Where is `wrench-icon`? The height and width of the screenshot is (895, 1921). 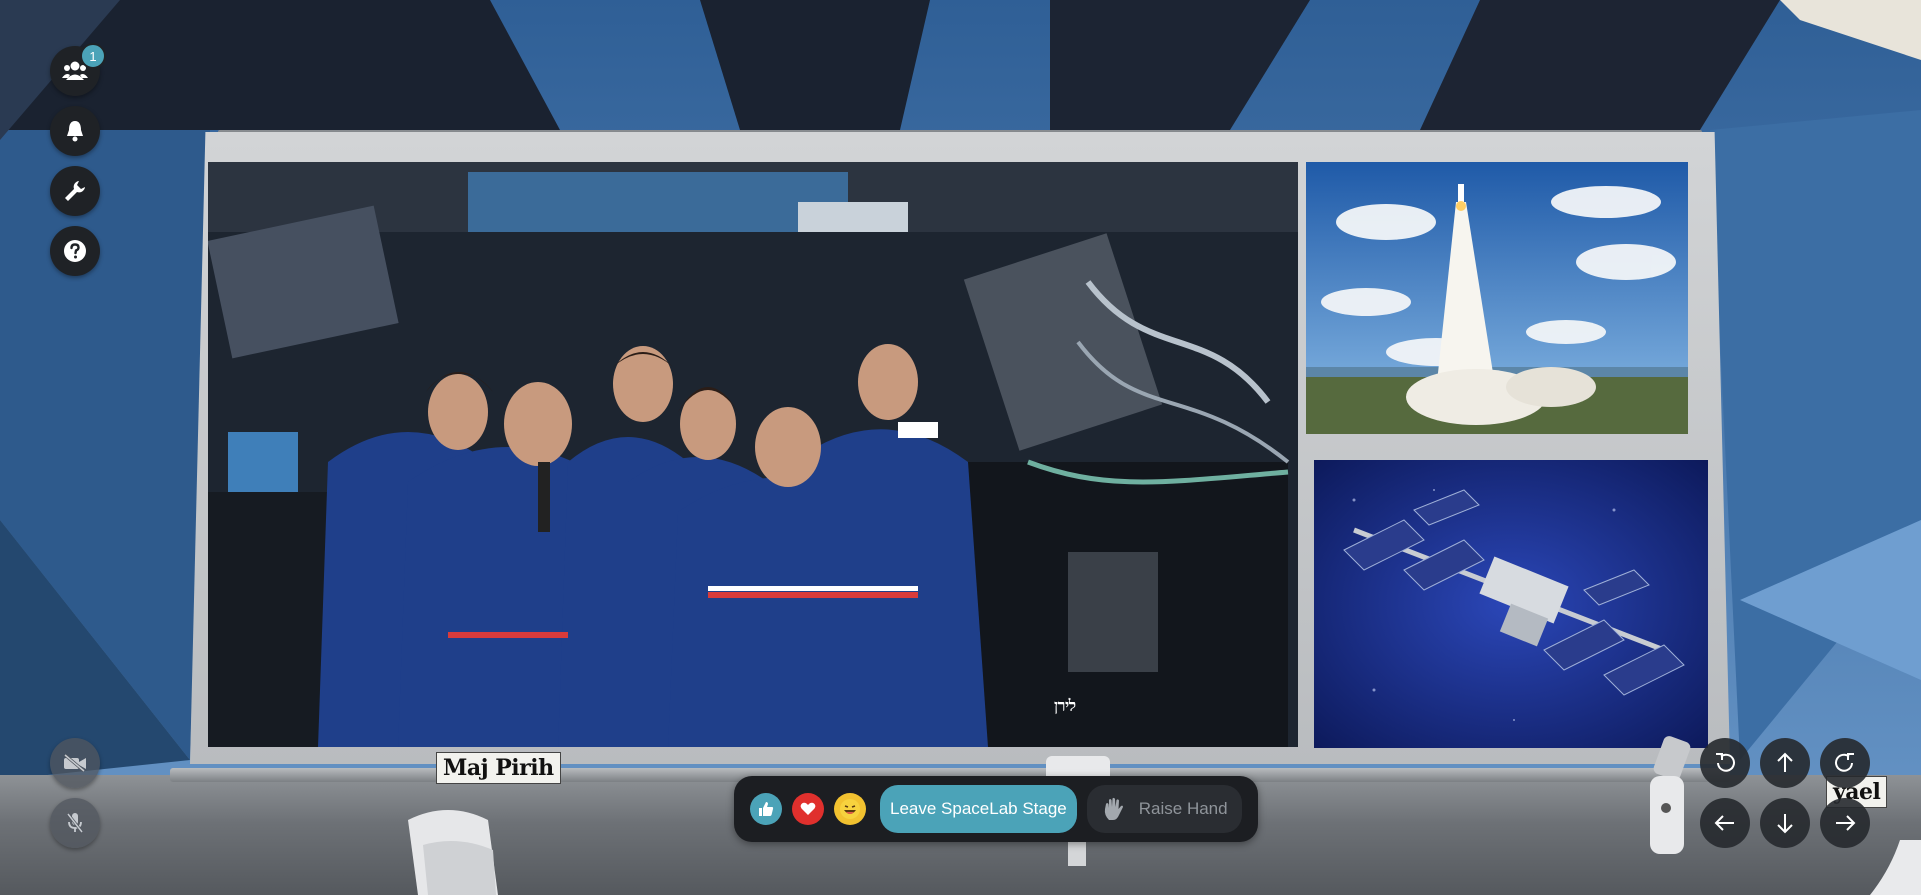 wrench-icon is located at coordinates (75, 191).